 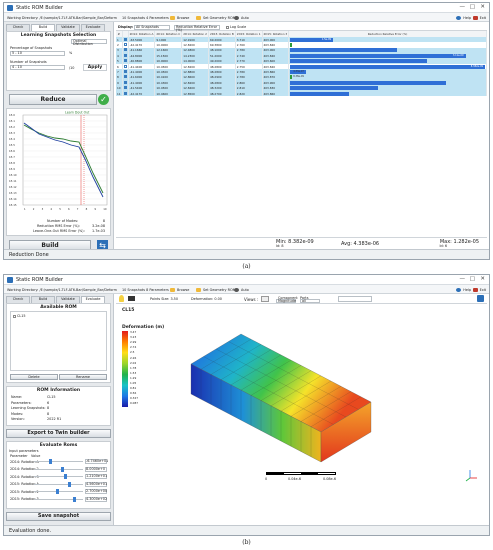 What do you see at coordinates (387, 93) in the screenshot?
I see `error-cell` at bounding box center [387, 93].